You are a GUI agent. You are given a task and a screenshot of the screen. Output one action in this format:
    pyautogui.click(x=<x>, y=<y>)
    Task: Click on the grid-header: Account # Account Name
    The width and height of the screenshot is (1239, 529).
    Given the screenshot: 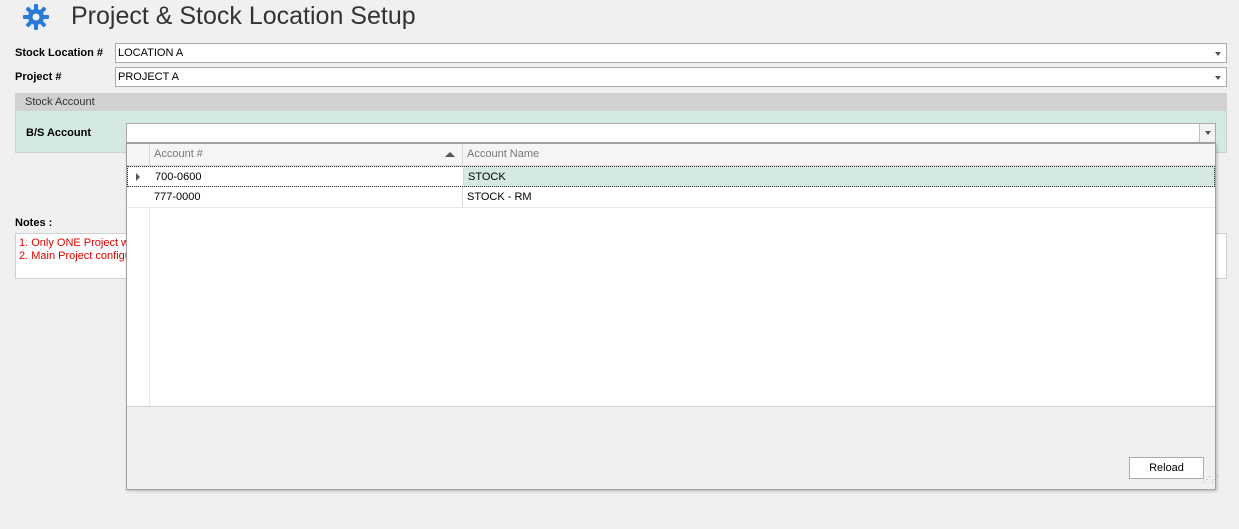 What is the action you would take?
    pyautogui.click(x=671, y=155)
    